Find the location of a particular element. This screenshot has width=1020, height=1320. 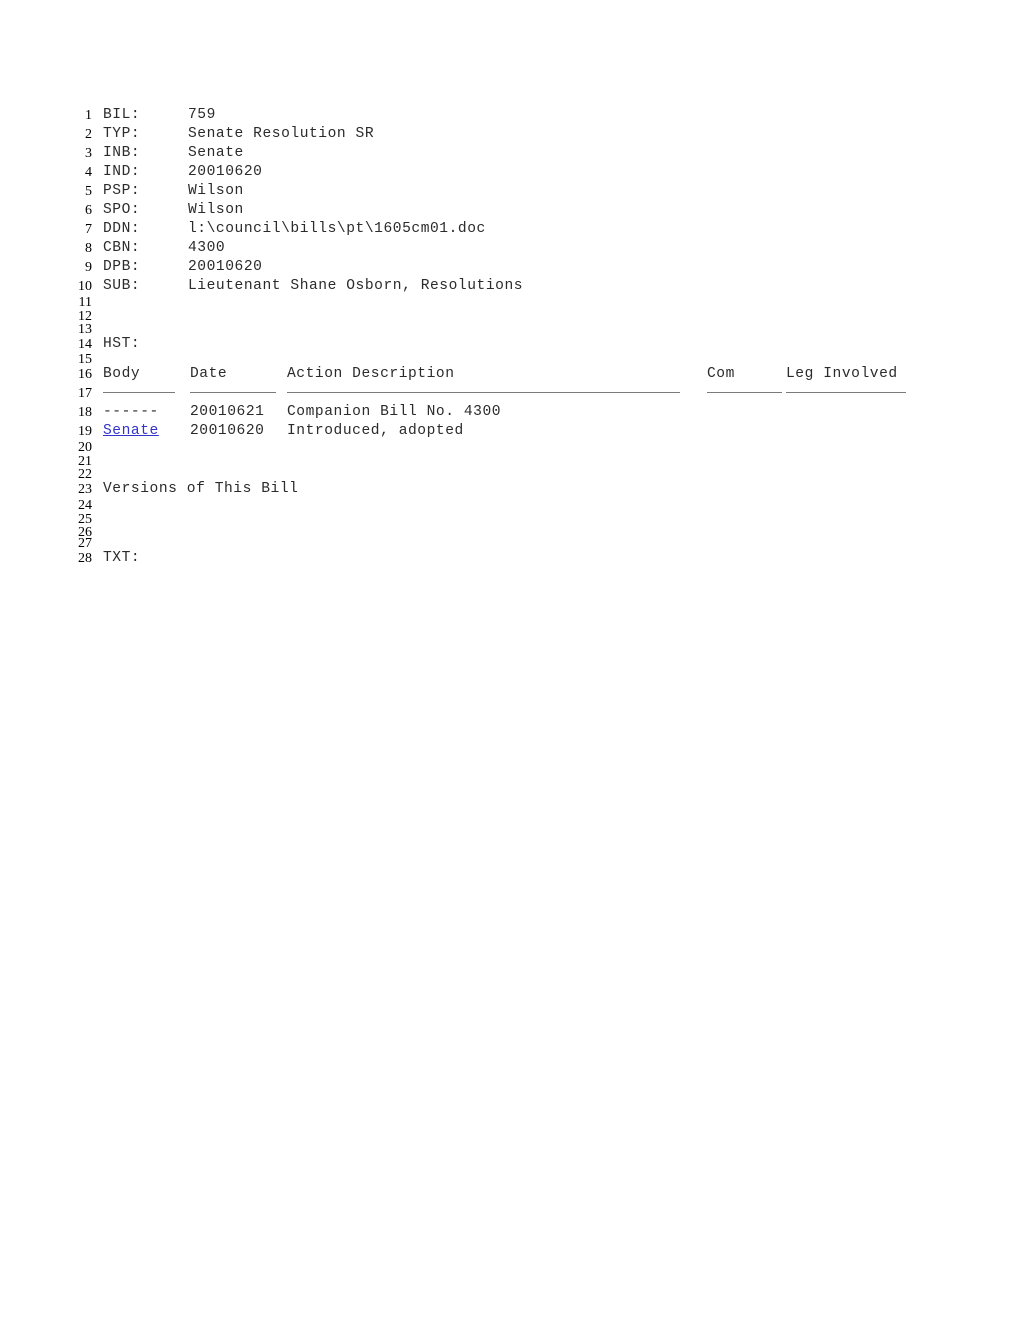

field-content: INB: Senate is located at coordinates (173, 153).